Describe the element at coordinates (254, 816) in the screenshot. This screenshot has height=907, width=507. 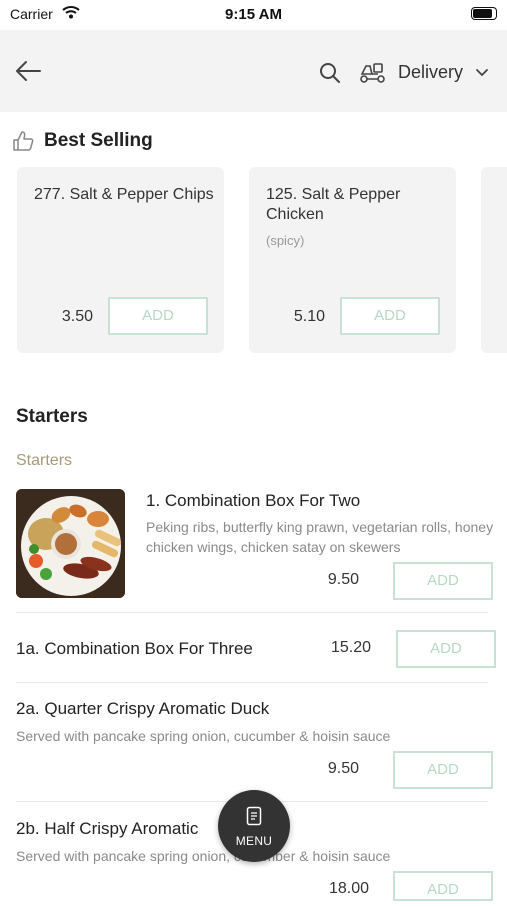
I see `menu-book-icon` at that location.